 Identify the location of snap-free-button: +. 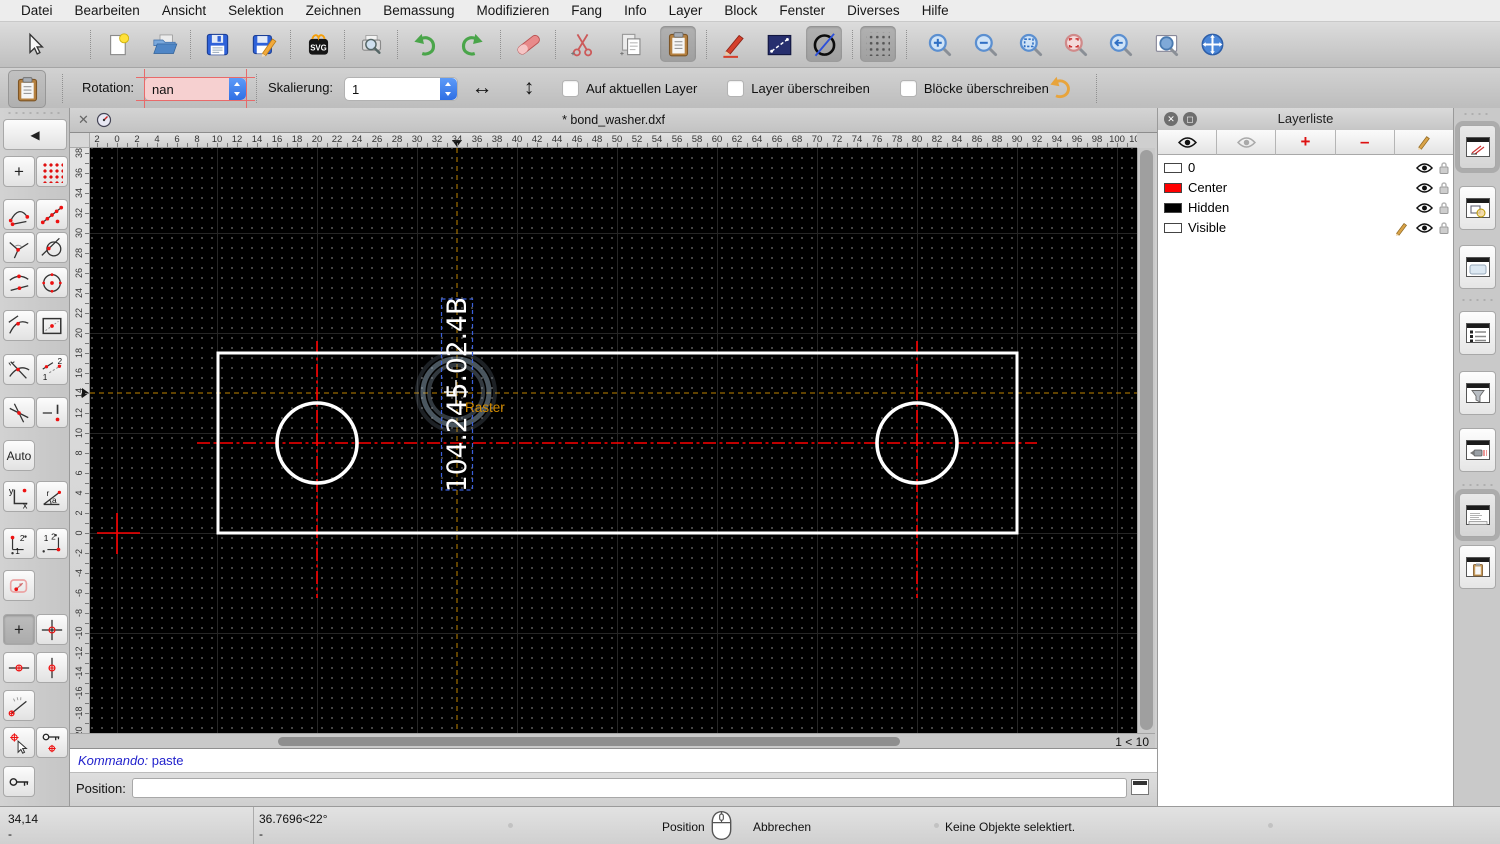
(19, 171).